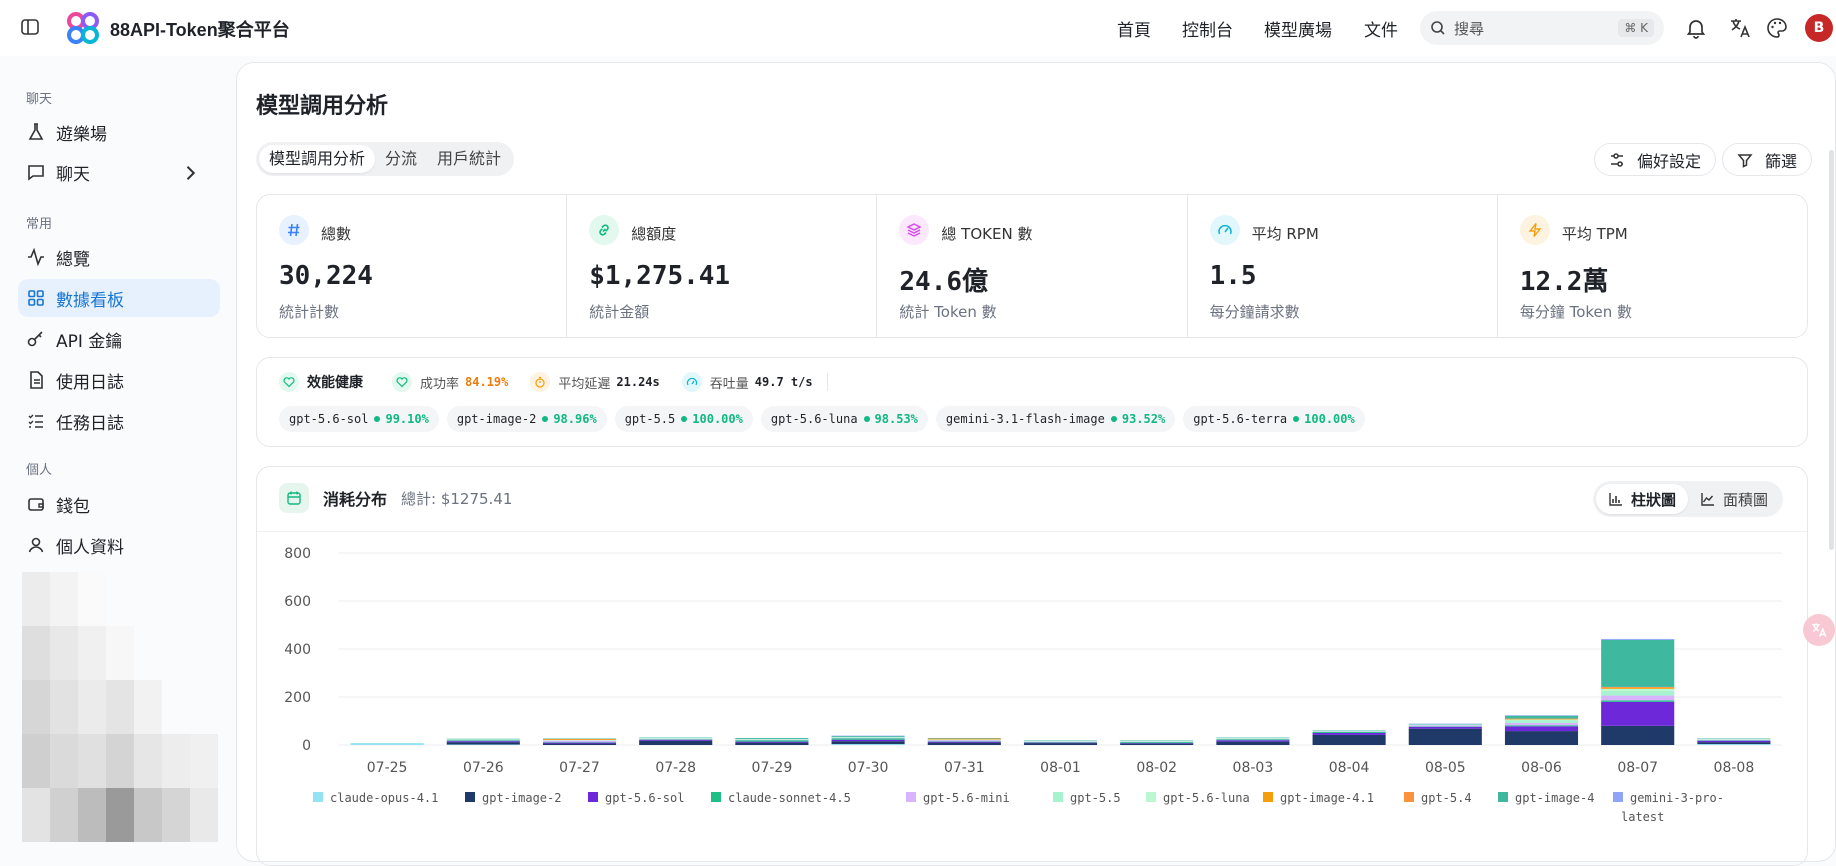 This screenshot has width=1836, height=866. What do you see at coordinates (119, 504) in the screenshot?
I see `sidebar-item-wallet: 錢包` at bounding box center [119, 504].